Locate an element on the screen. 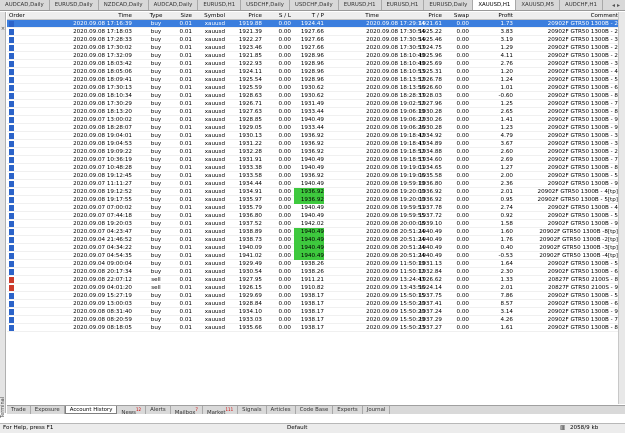 The height and width of the screenshot is (433, 625). terminal-tab: News12 is located at coordinates (132, 411).